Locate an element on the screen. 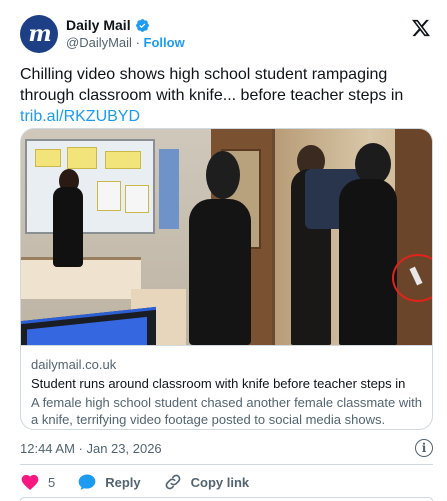 This screenshot has height=501, width=447. student-figure-right is located at coordinates (368, 262).